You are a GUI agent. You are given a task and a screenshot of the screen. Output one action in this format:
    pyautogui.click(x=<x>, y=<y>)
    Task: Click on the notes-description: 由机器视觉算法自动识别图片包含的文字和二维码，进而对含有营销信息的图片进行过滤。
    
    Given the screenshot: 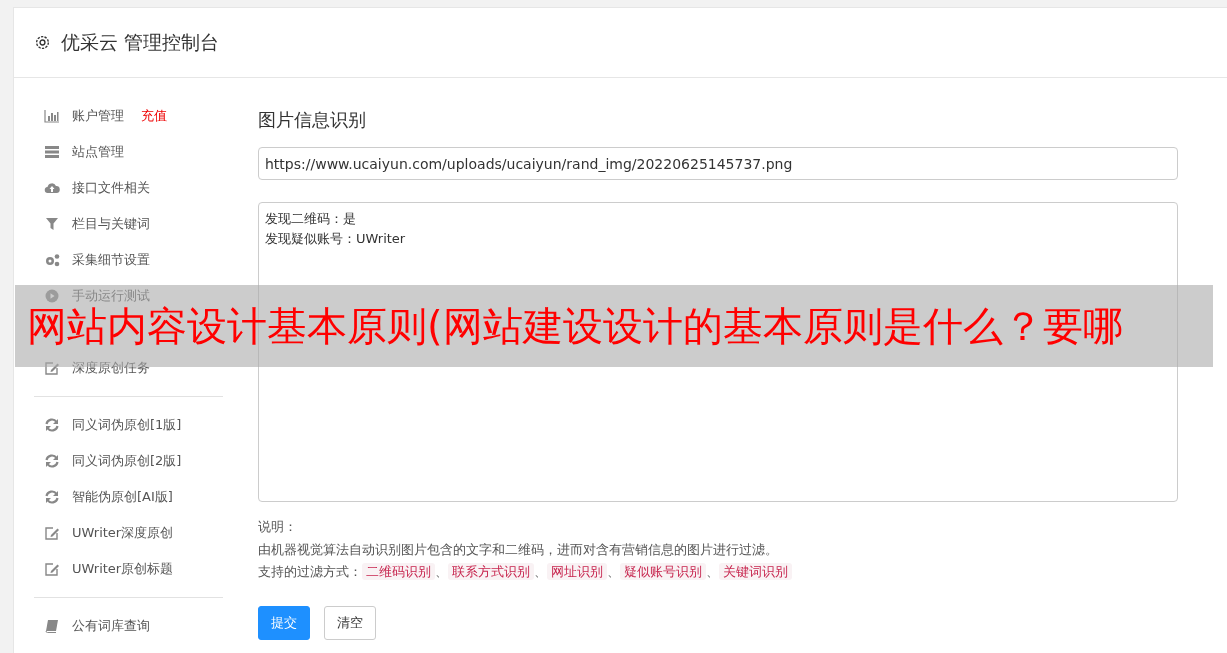 What is the action you would take?
    pyautogui.click(x=518, y=549)
    